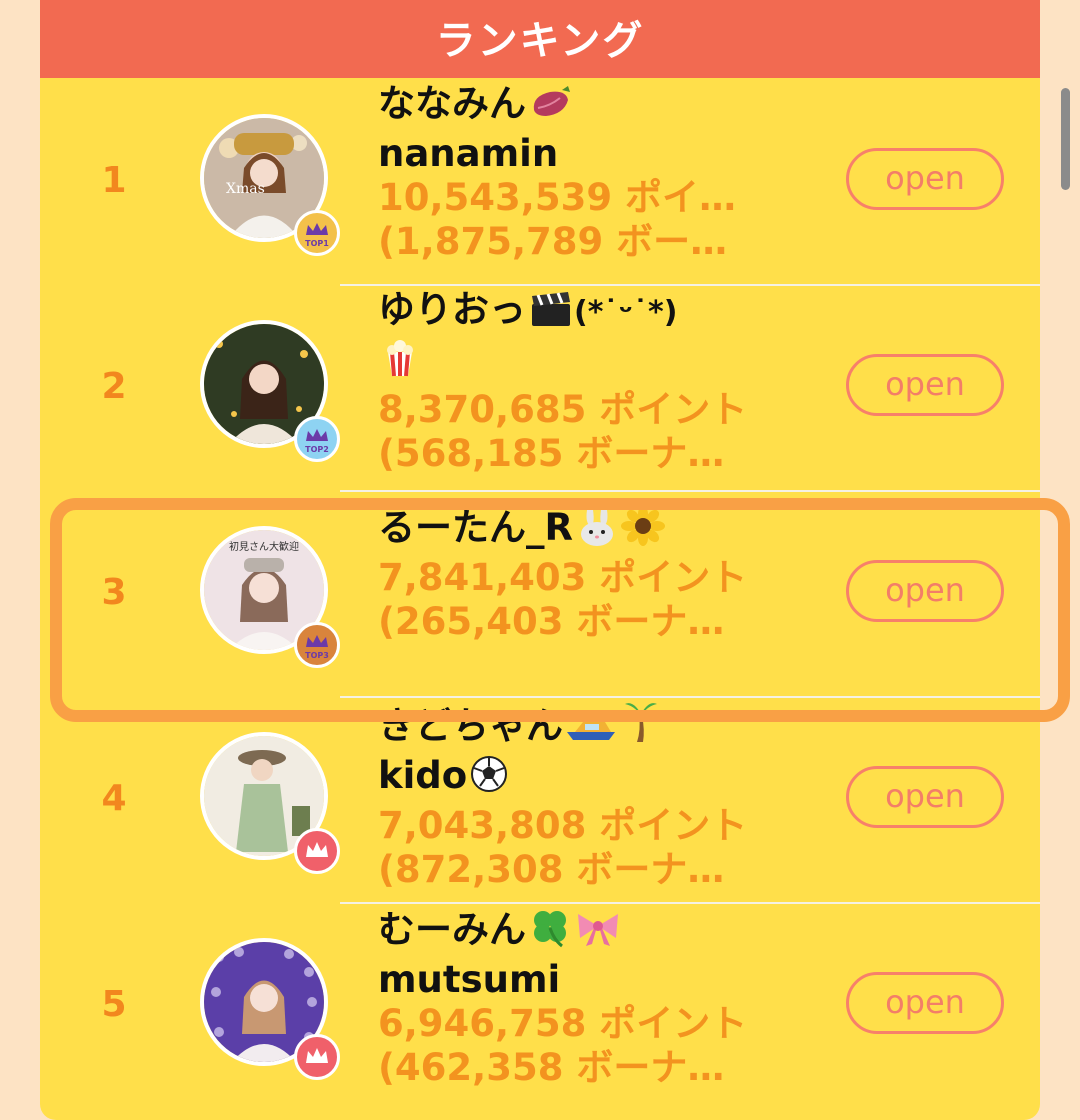 Image resolution: width=1080 pixels, height=1120 pixels. I want to click on palm-tree-icon, so click(641, 727).